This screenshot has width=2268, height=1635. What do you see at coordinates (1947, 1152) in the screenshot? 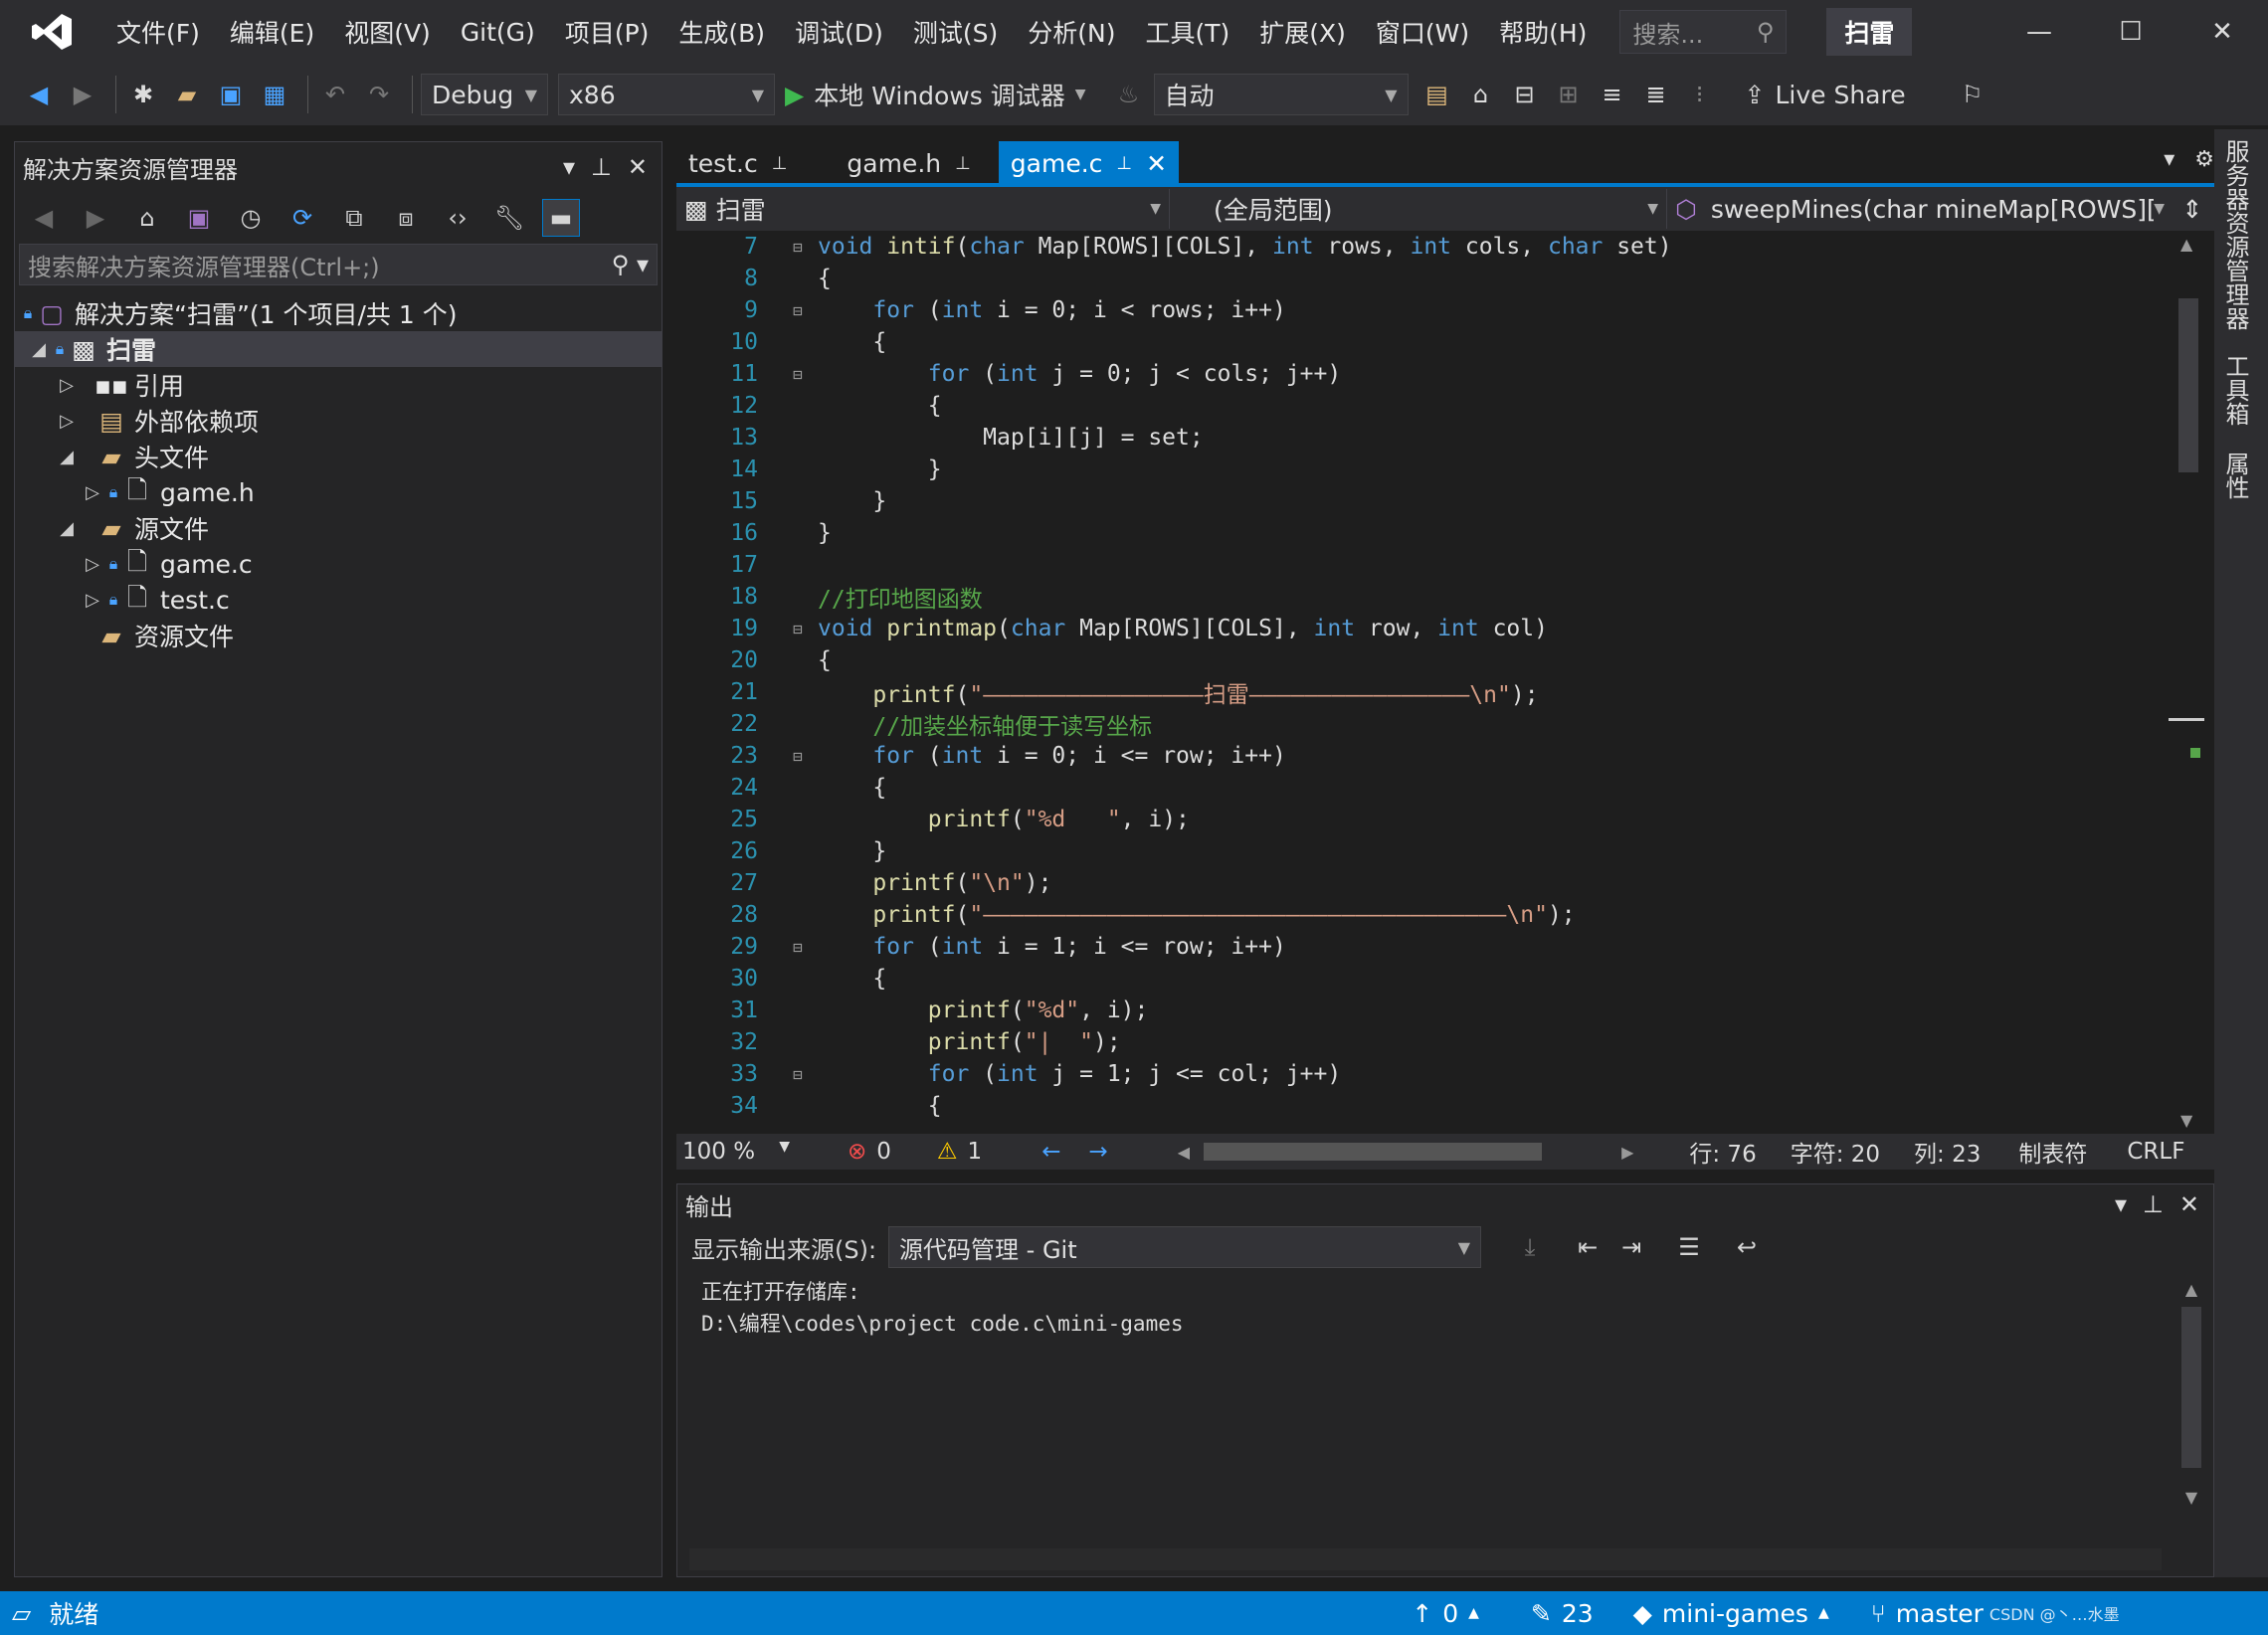
I see `col-indicator: 列: 23` at bounding box center [1947, 1152].